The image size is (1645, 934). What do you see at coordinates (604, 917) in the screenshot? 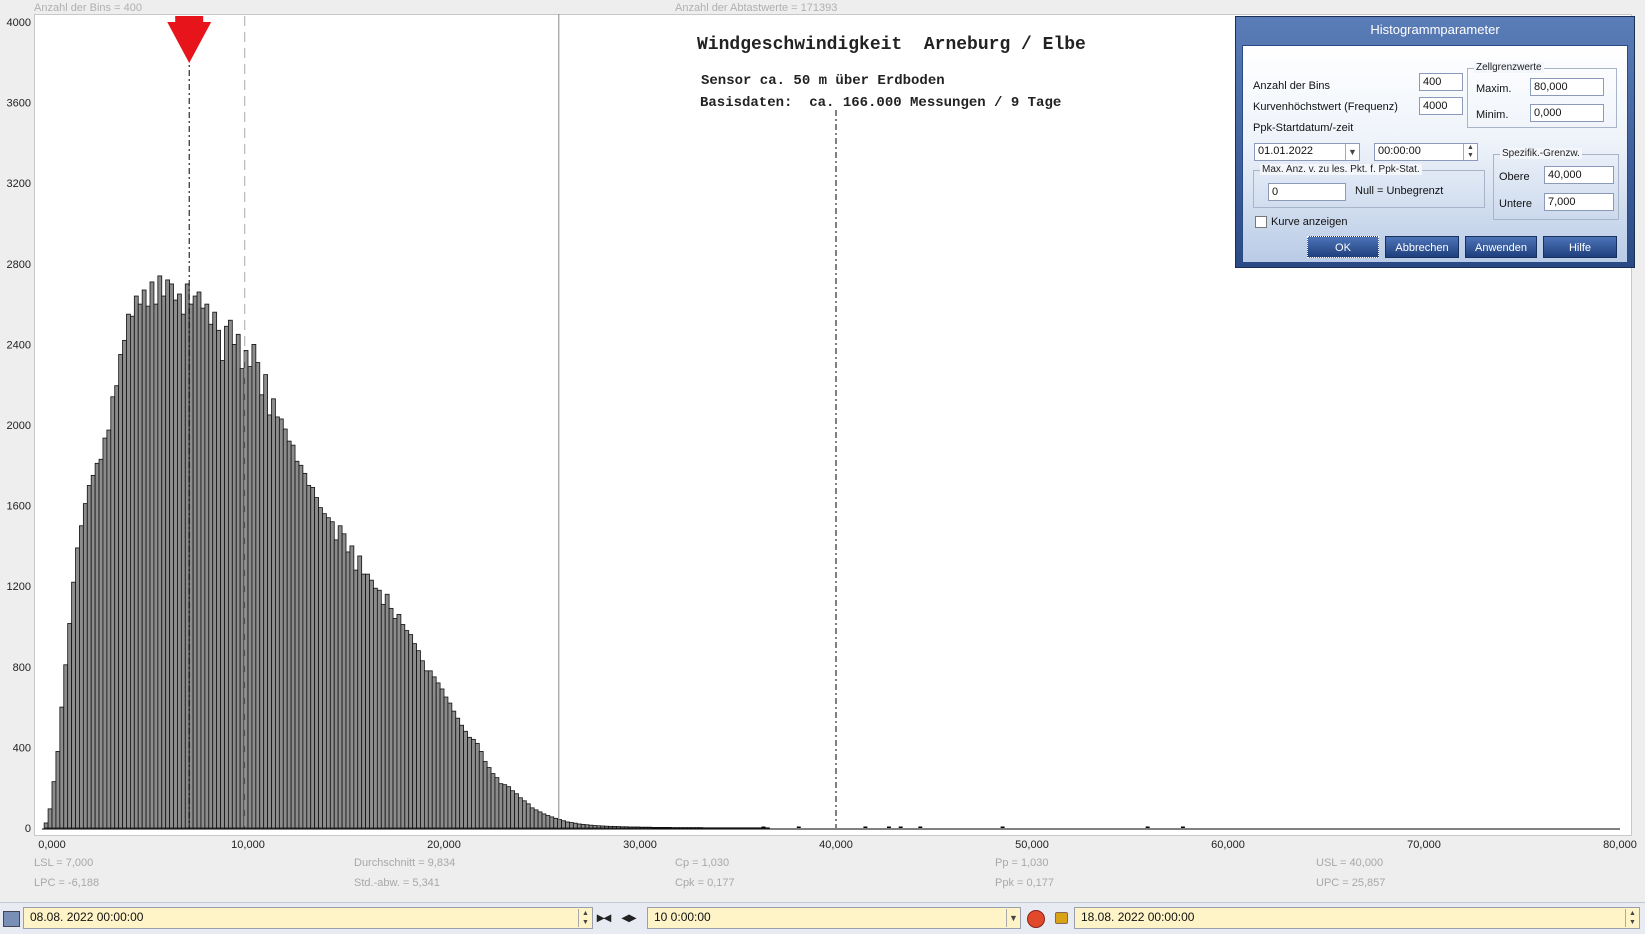
I see `shrink-range-icon: ▸◂` at bounding box center [604, 917].